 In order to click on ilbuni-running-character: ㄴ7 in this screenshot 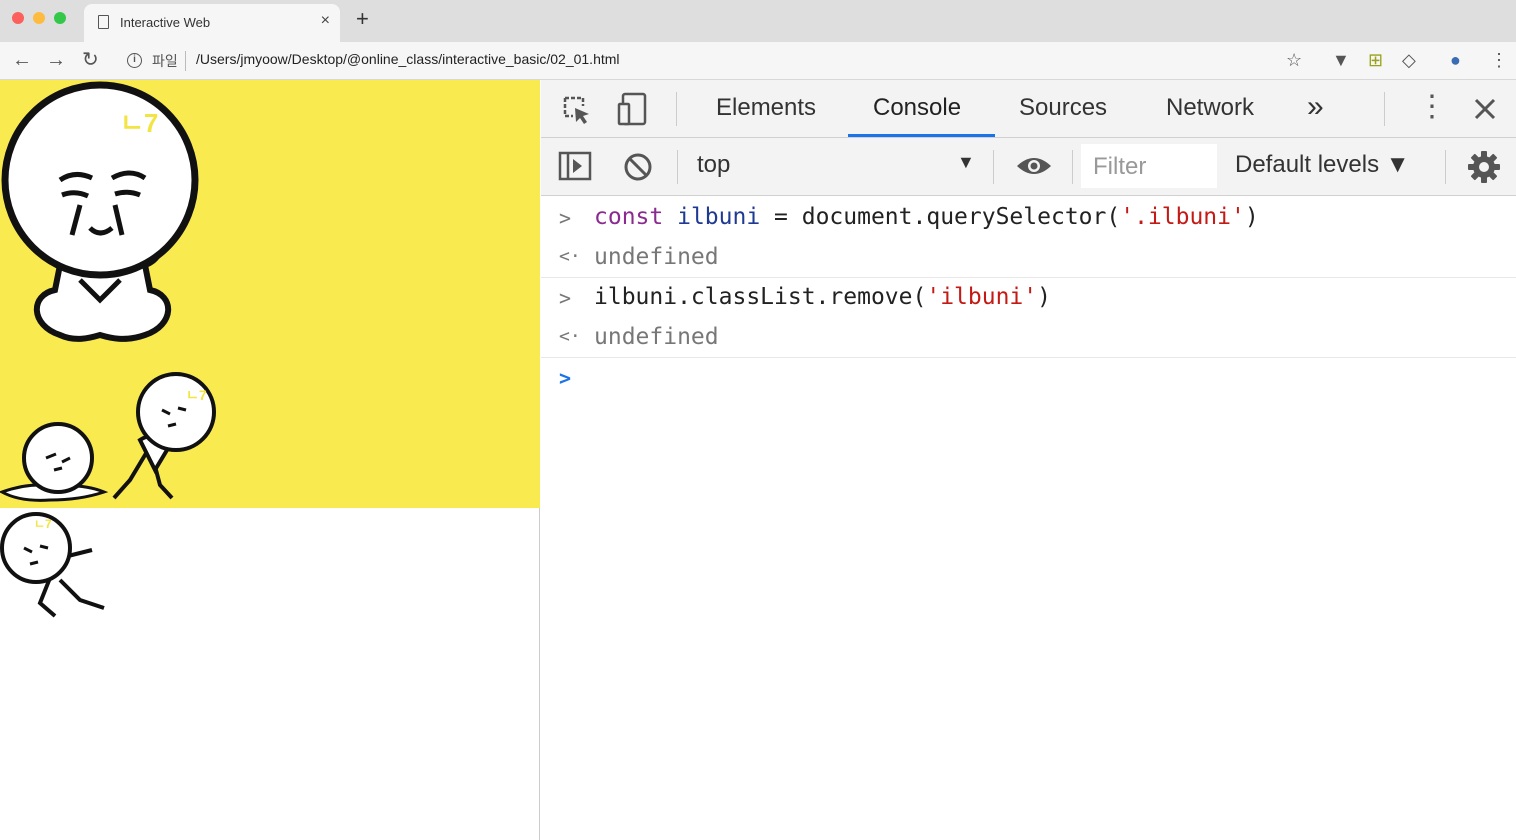, I will do `click(164, 436)`.